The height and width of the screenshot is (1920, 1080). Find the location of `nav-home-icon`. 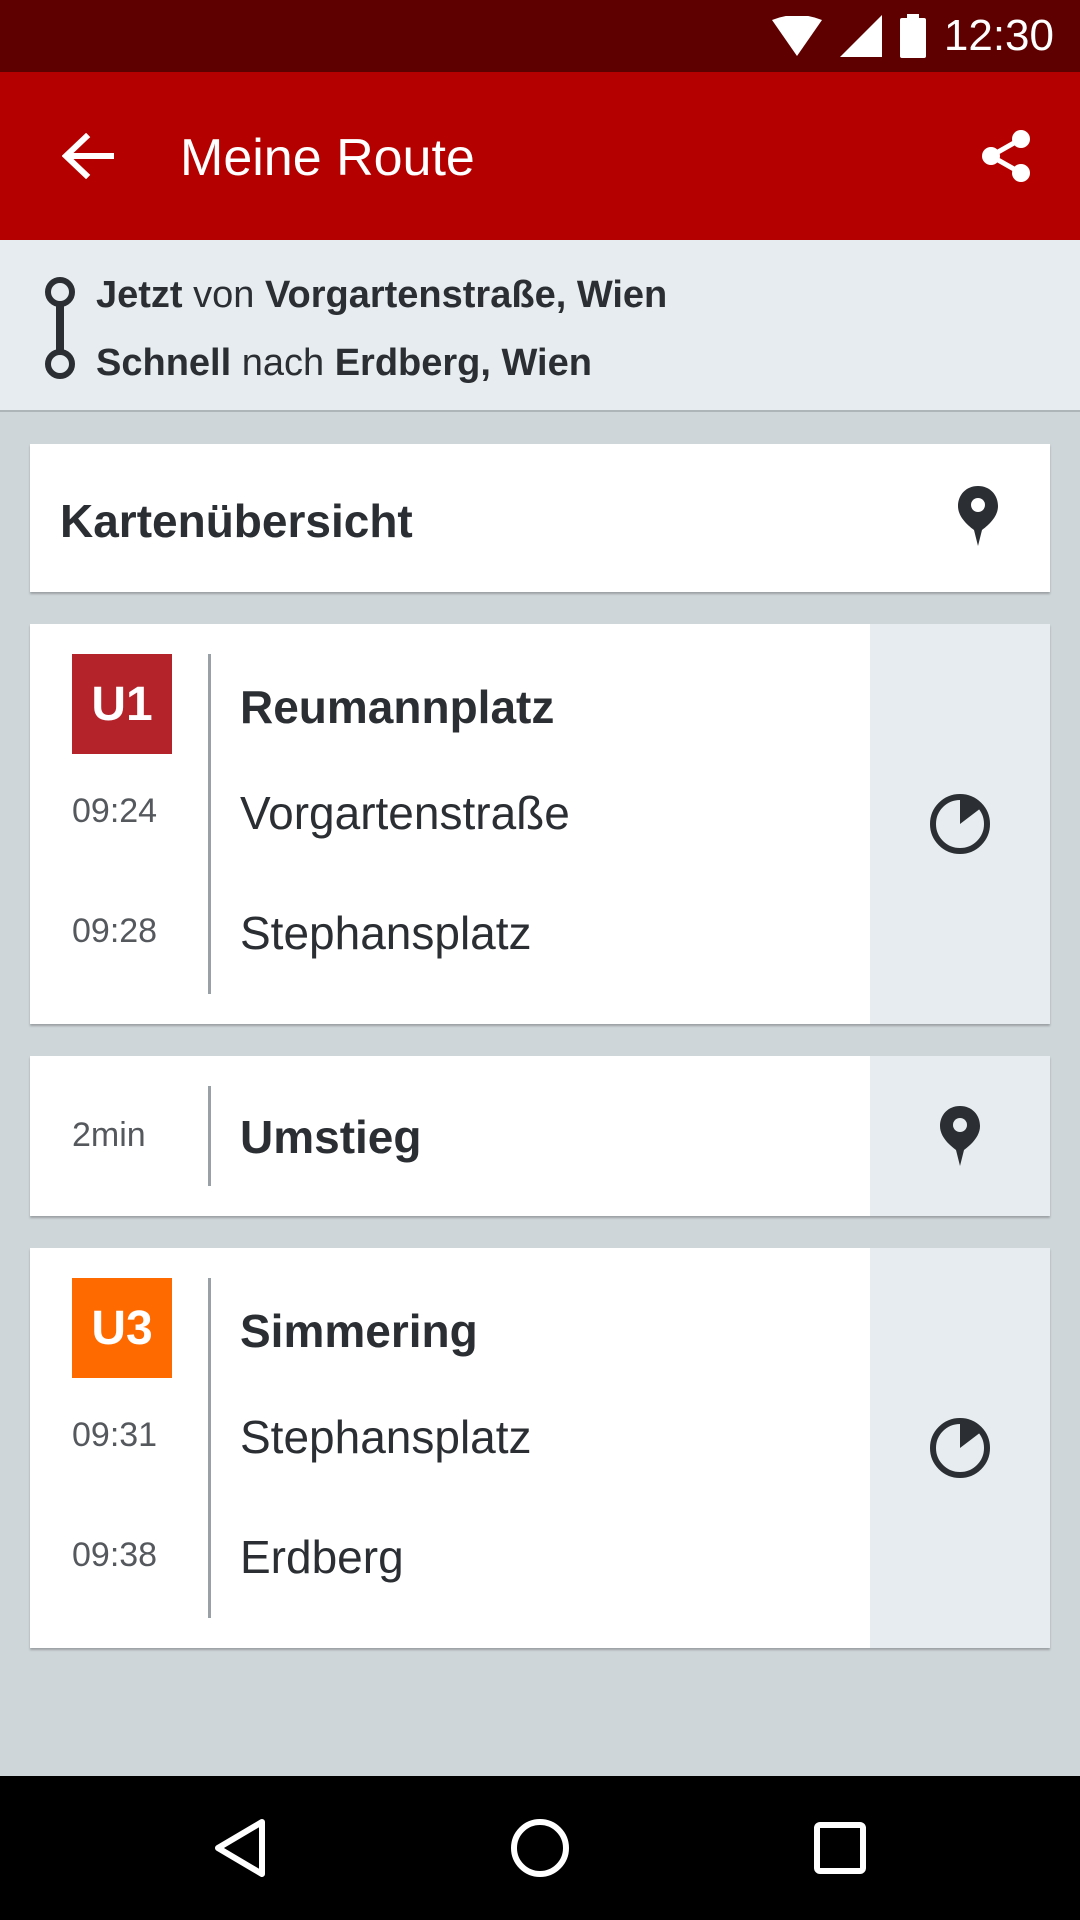

nav-home-icon is located at coordinates (540, 1848).